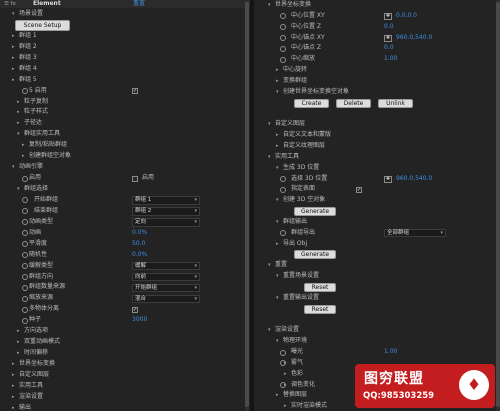  I want to click on right-scrollbar, so click(498, 205).